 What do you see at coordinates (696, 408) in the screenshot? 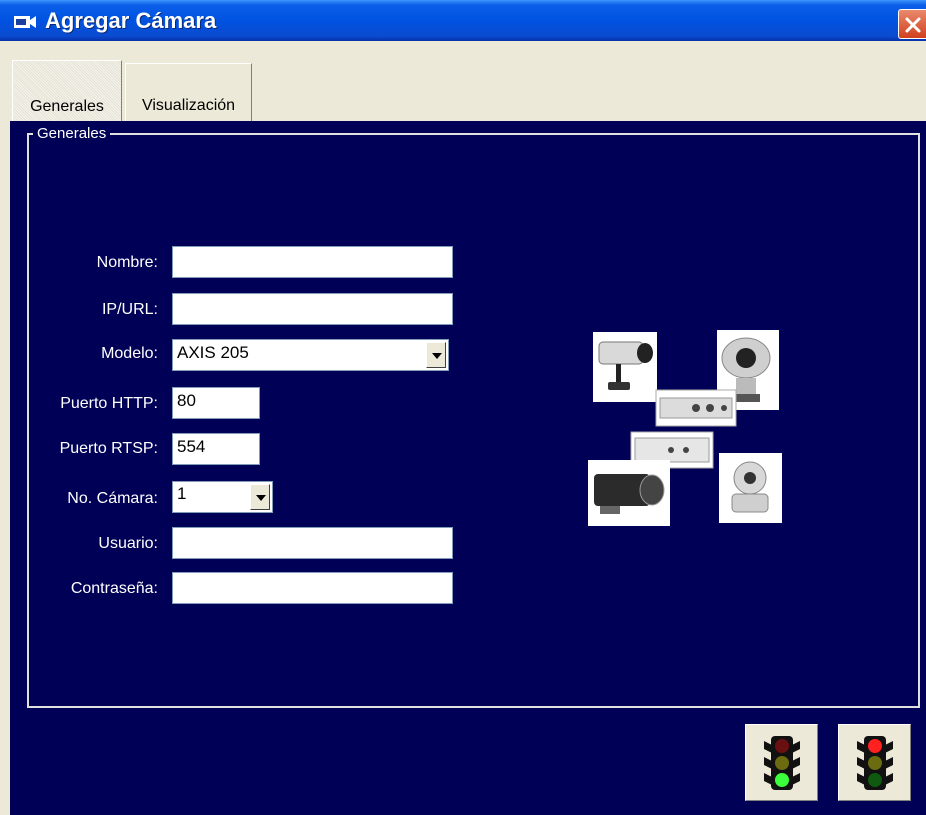
I see `video-server-image` at bounding box center [696, 408].